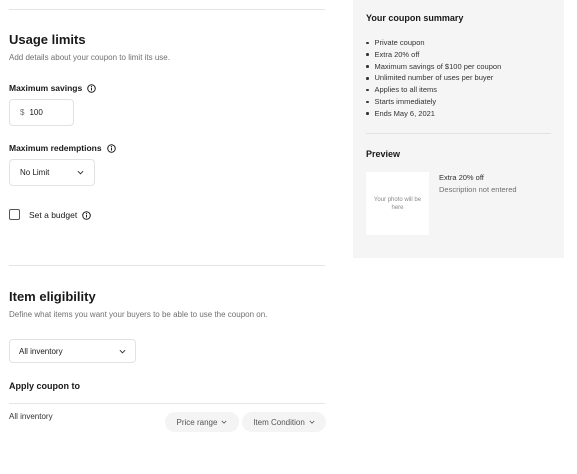 The image size is (577, 474). Describe the element at coordinates (52, 172) in the screenshot. I see `max-redemptions-select: No Limit` at that location.